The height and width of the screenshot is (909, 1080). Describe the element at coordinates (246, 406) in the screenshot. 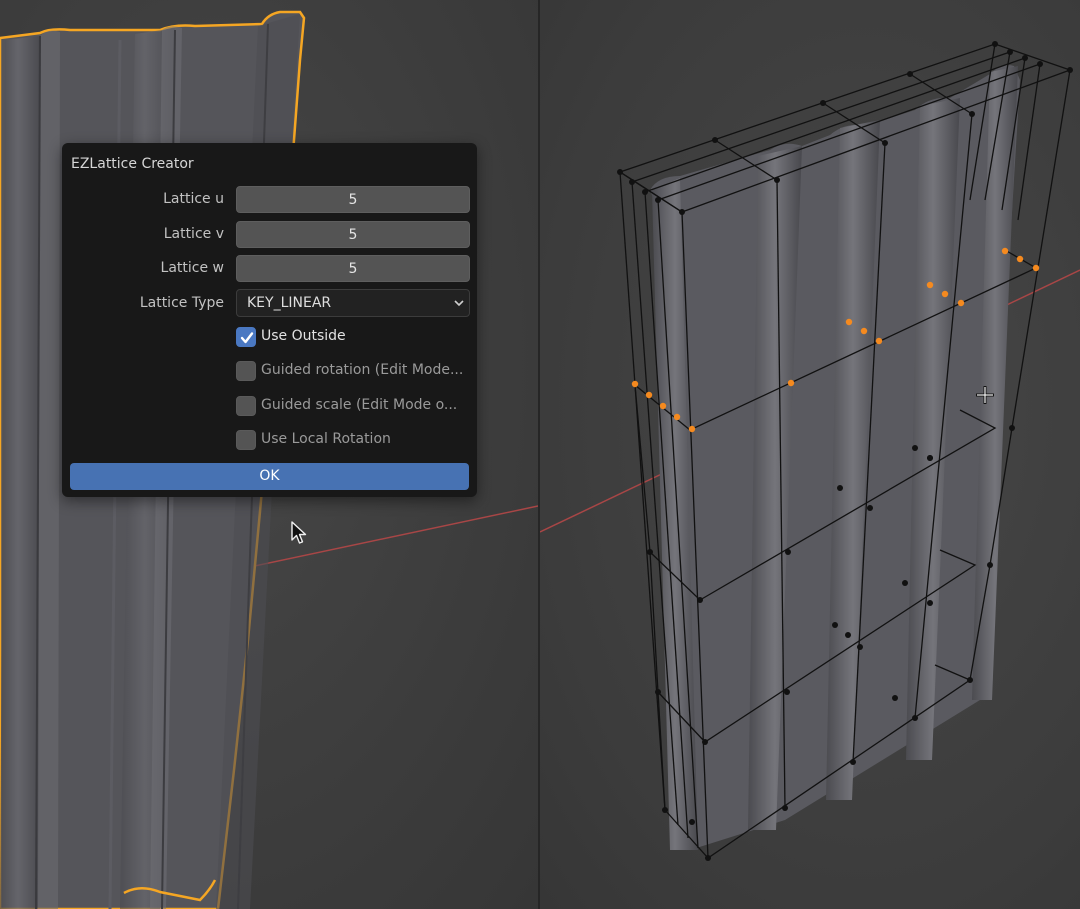

I see `guided-scale-checkbox` at that location.